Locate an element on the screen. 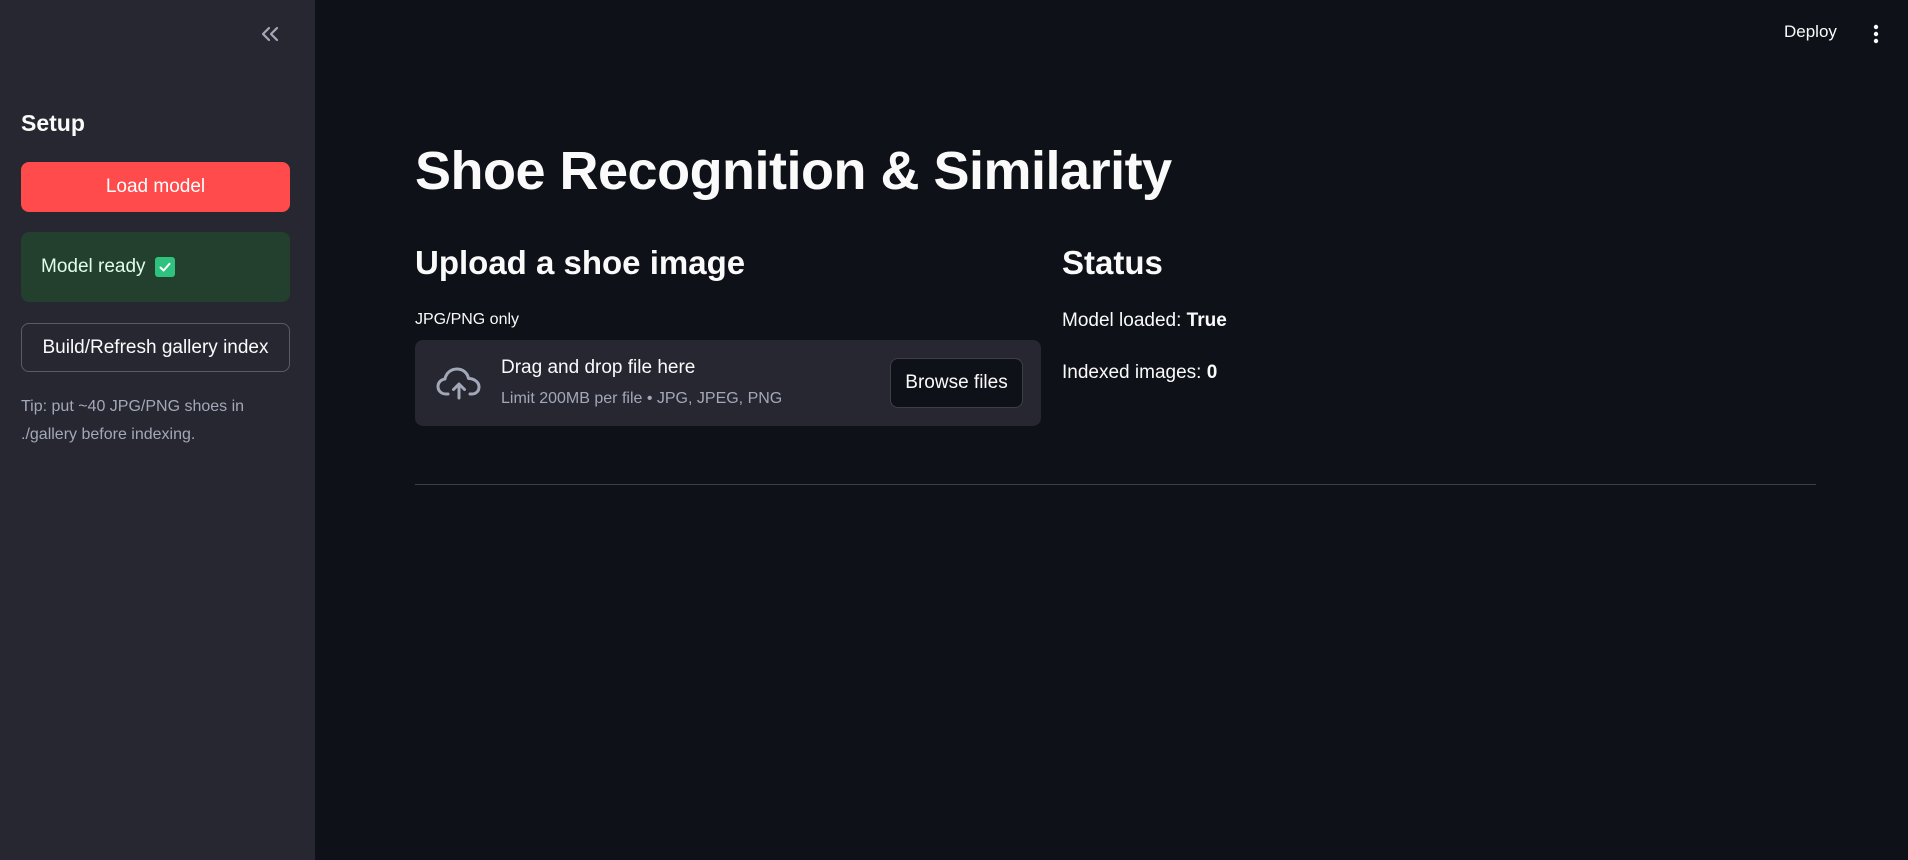 The image size is (1908, 860). page-title: Shoe Recognition & Similarity is located at coordinates (793, 171).